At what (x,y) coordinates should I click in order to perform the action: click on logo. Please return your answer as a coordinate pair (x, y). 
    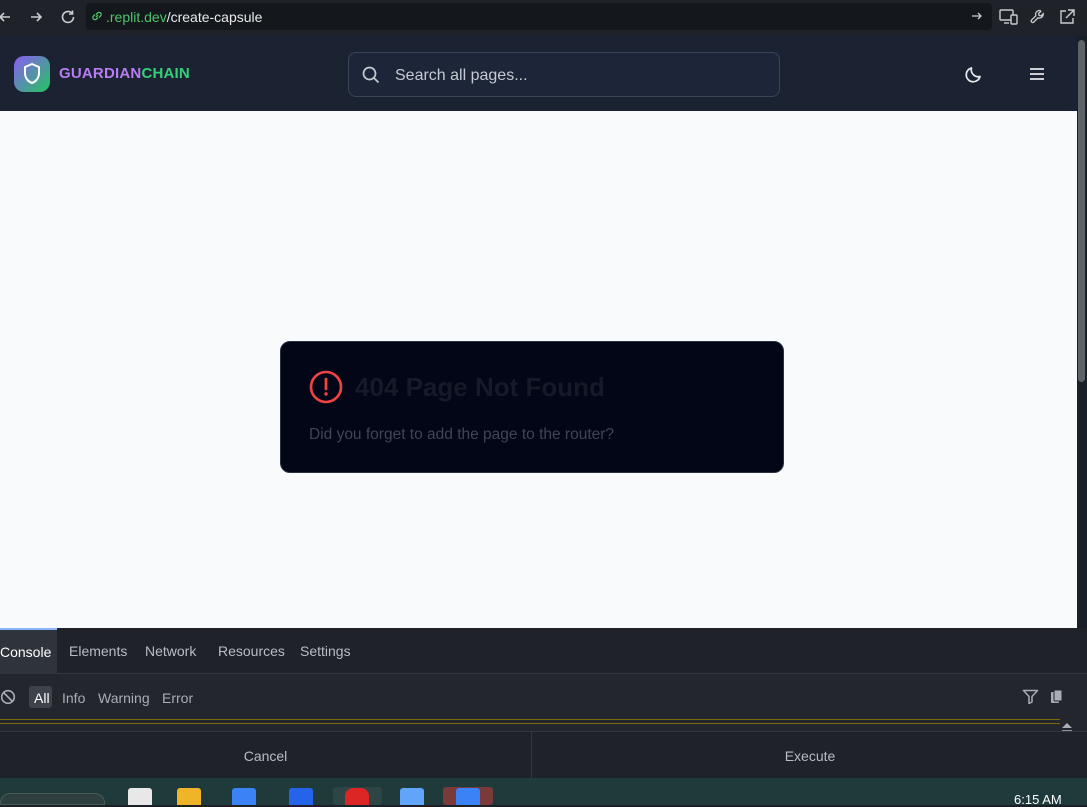
    Looking at the image, I should click on (32, 74).